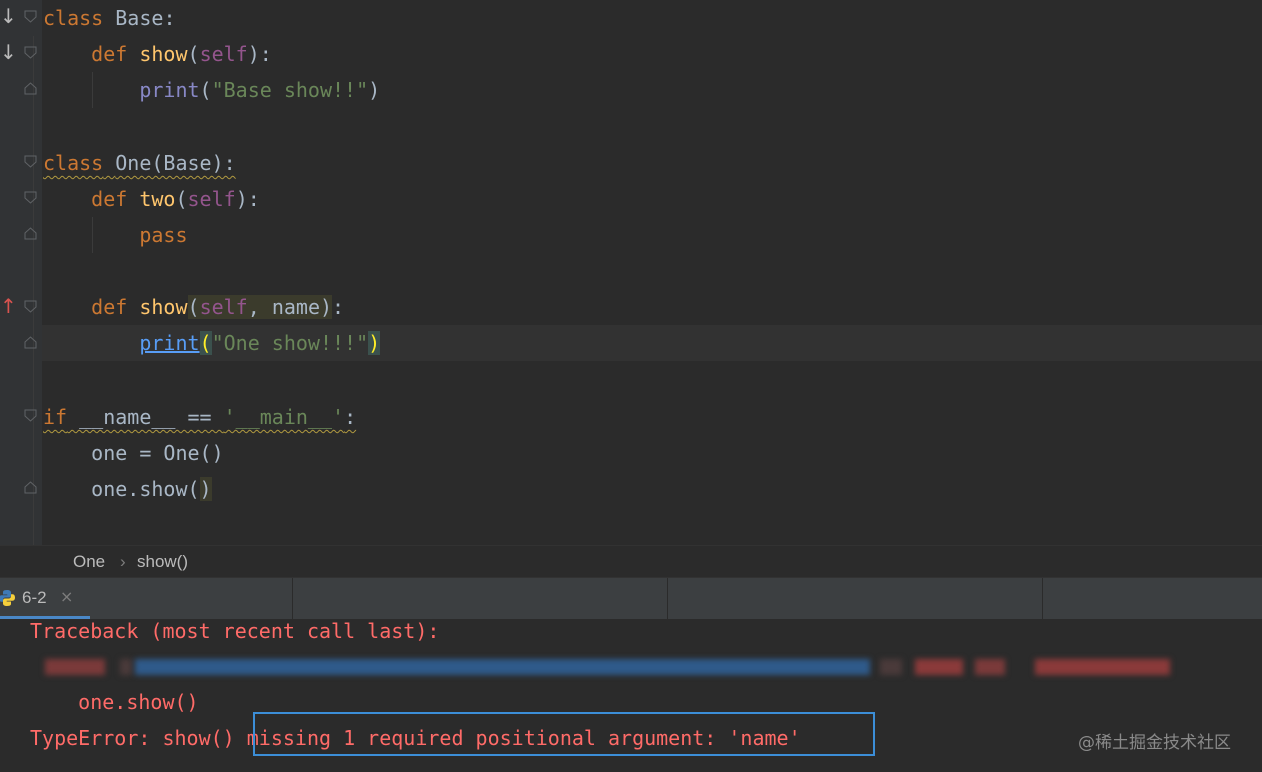 Image resolution: width=1262 pixels, height=772 pixels. Describe the element at coordinates (199, 417) in the screenshot. I see `code-line: if __name__ == '__main__':` at that location.